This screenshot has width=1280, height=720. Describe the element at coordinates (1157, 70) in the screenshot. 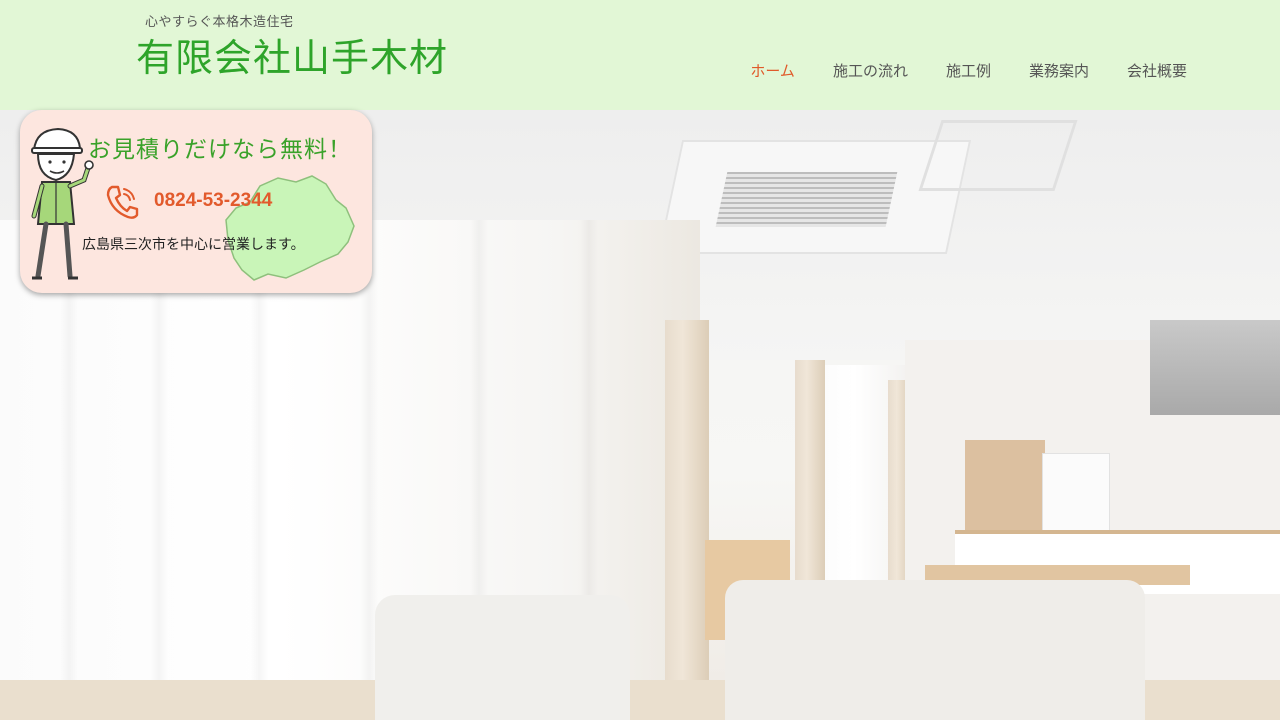

I see `nav-item-company-profile: 会社概要` at that location.